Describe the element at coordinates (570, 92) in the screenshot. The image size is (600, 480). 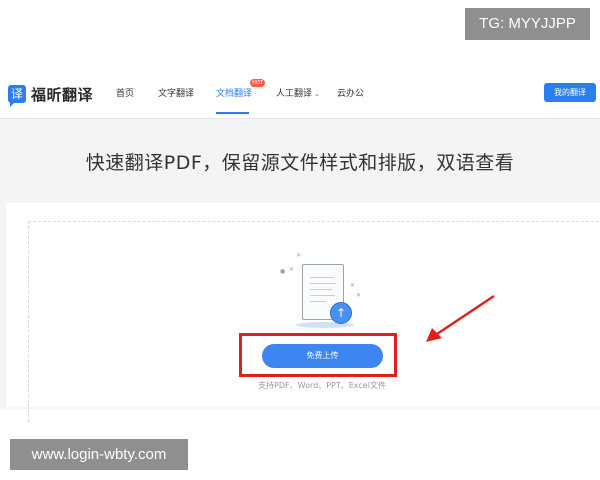
I see `my-translations-button: 我的翻译` at that location.